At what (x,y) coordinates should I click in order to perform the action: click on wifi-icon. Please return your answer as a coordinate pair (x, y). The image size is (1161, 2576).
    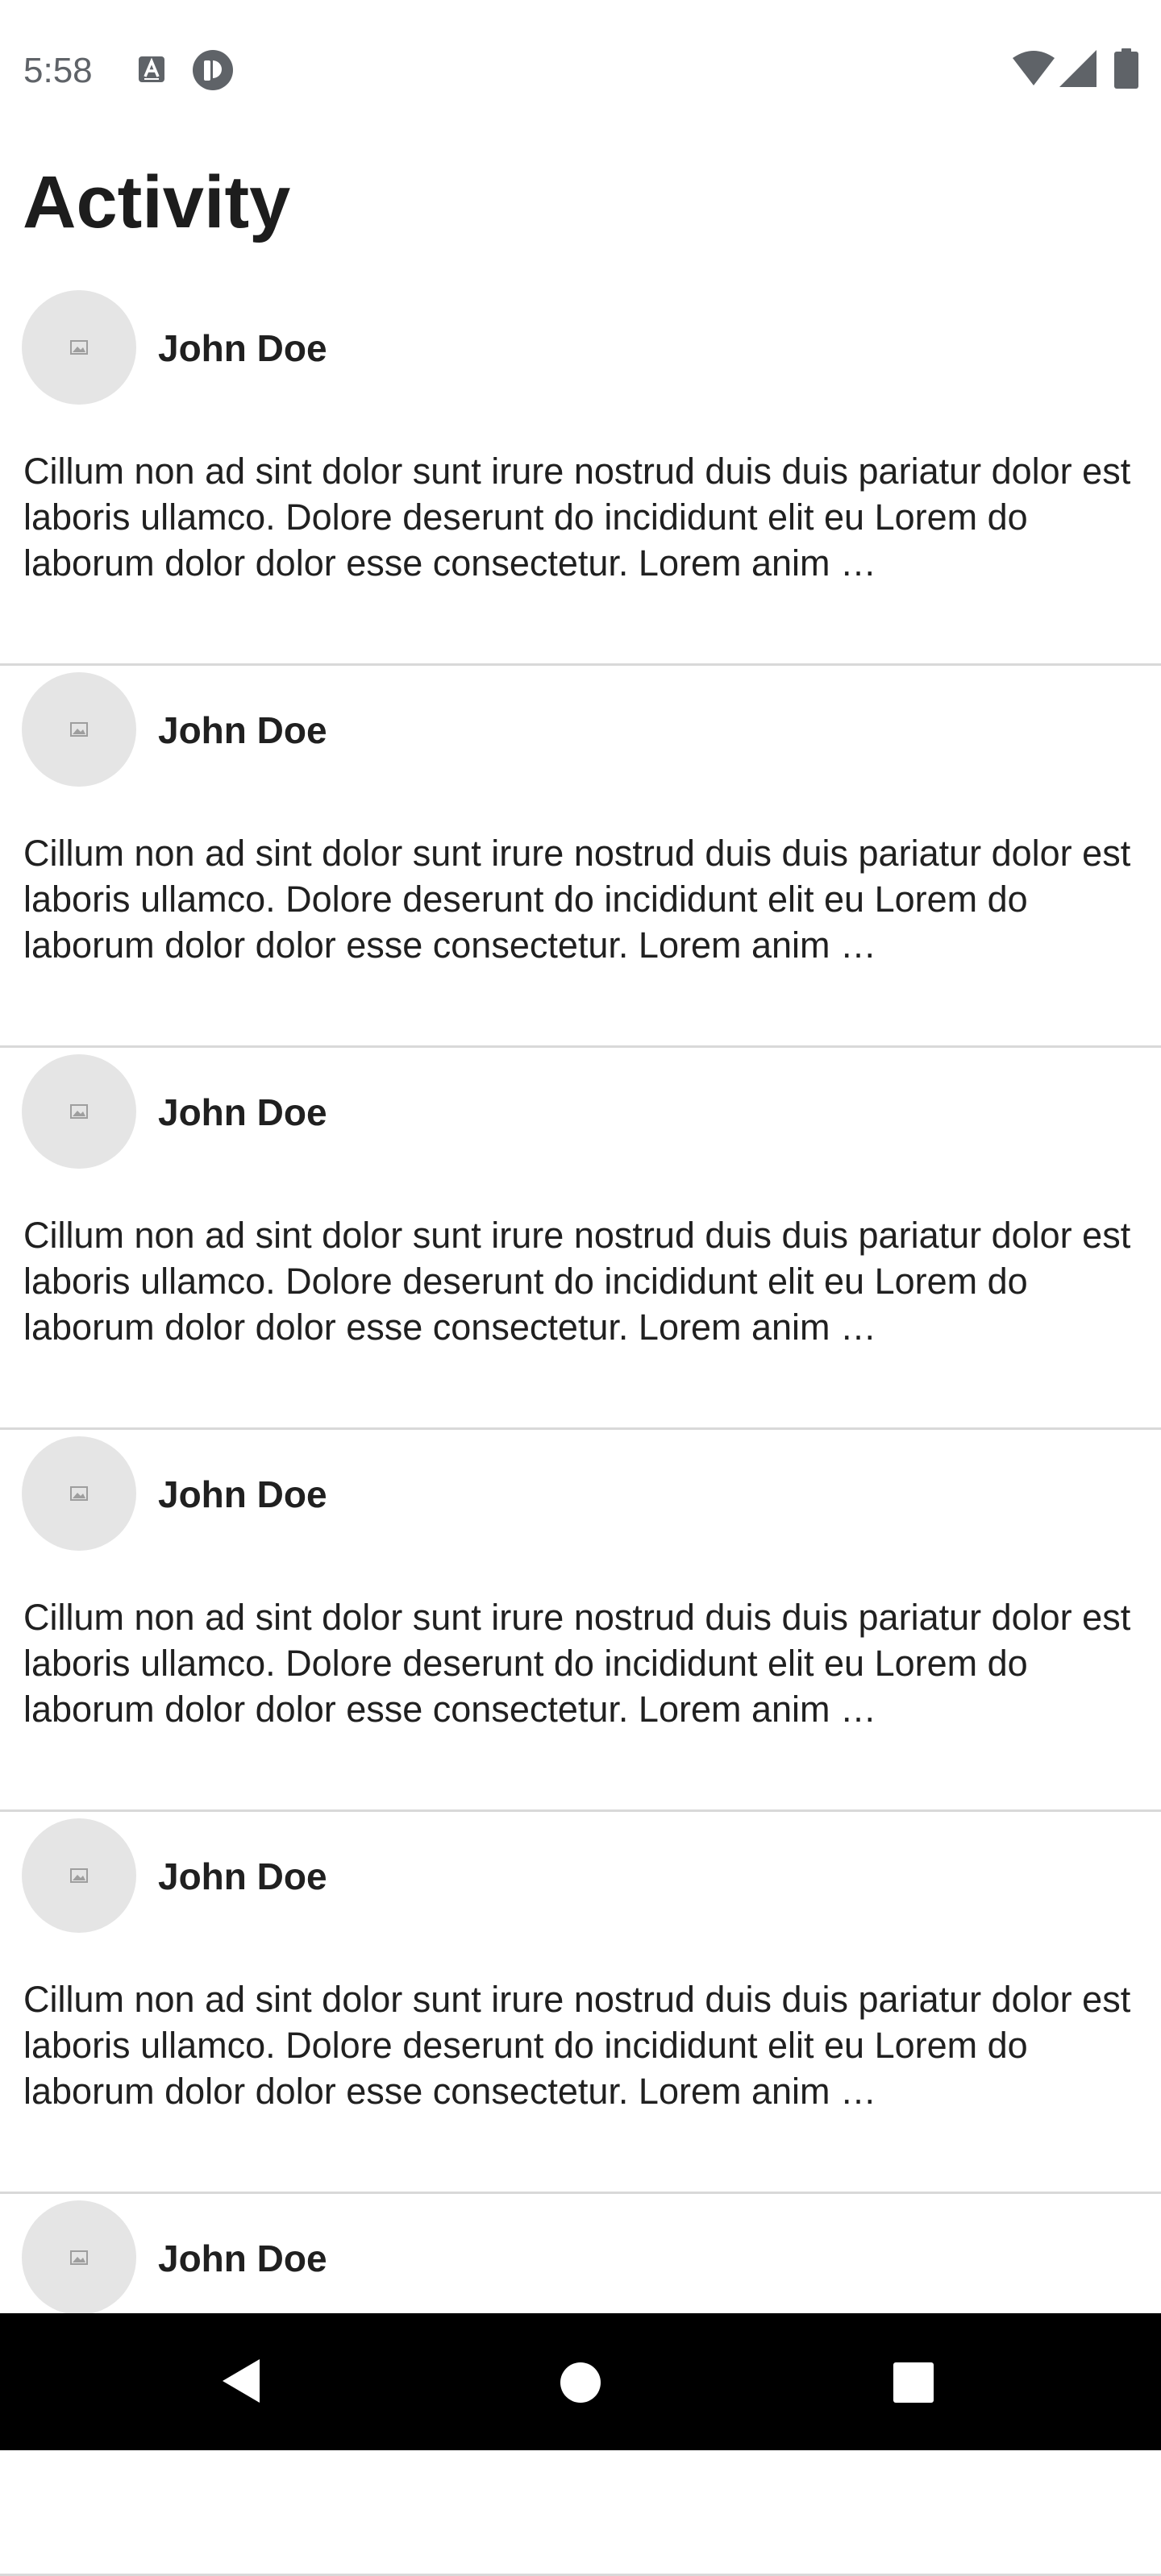
    Looking at the image, I should click on (1034, 68).